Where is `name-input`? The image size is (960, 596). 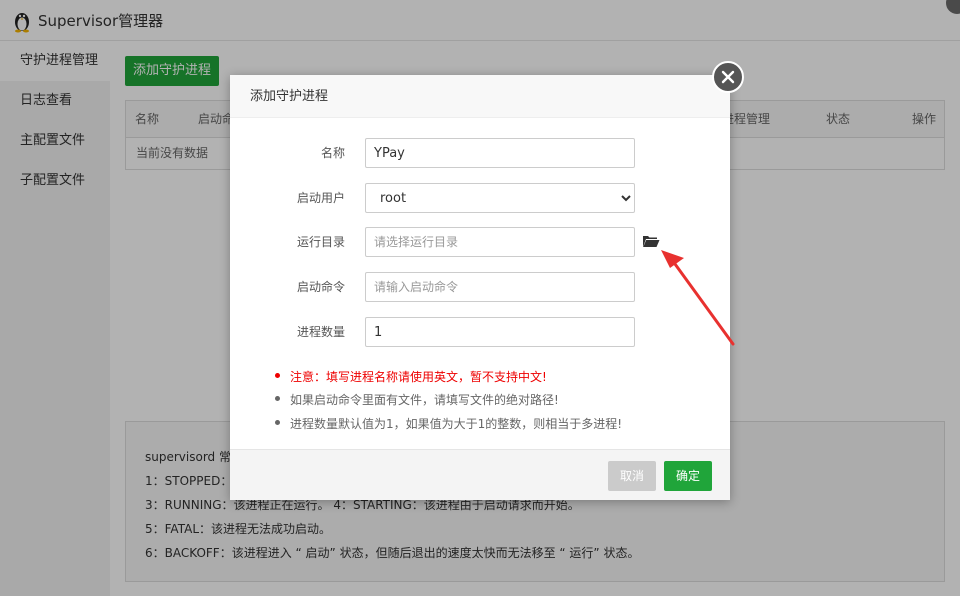 name-input is located at coordinates (500, 153).